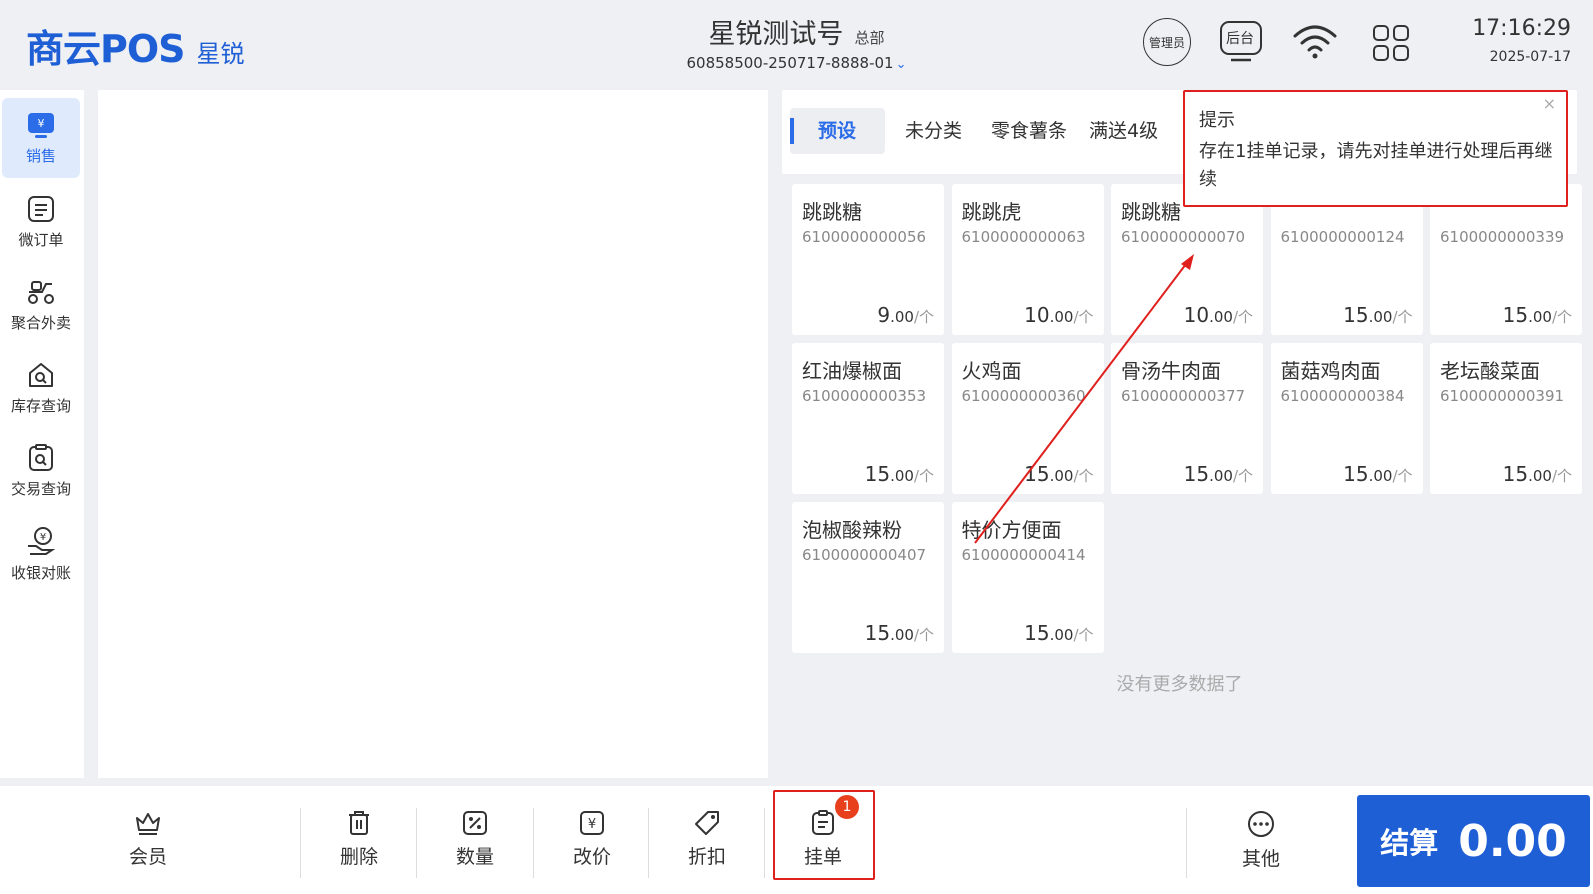  Describe the element at coordinates (41, 305) in the screenshot. I see `sidebar-item-delivery: 聚合外卖` at that location.